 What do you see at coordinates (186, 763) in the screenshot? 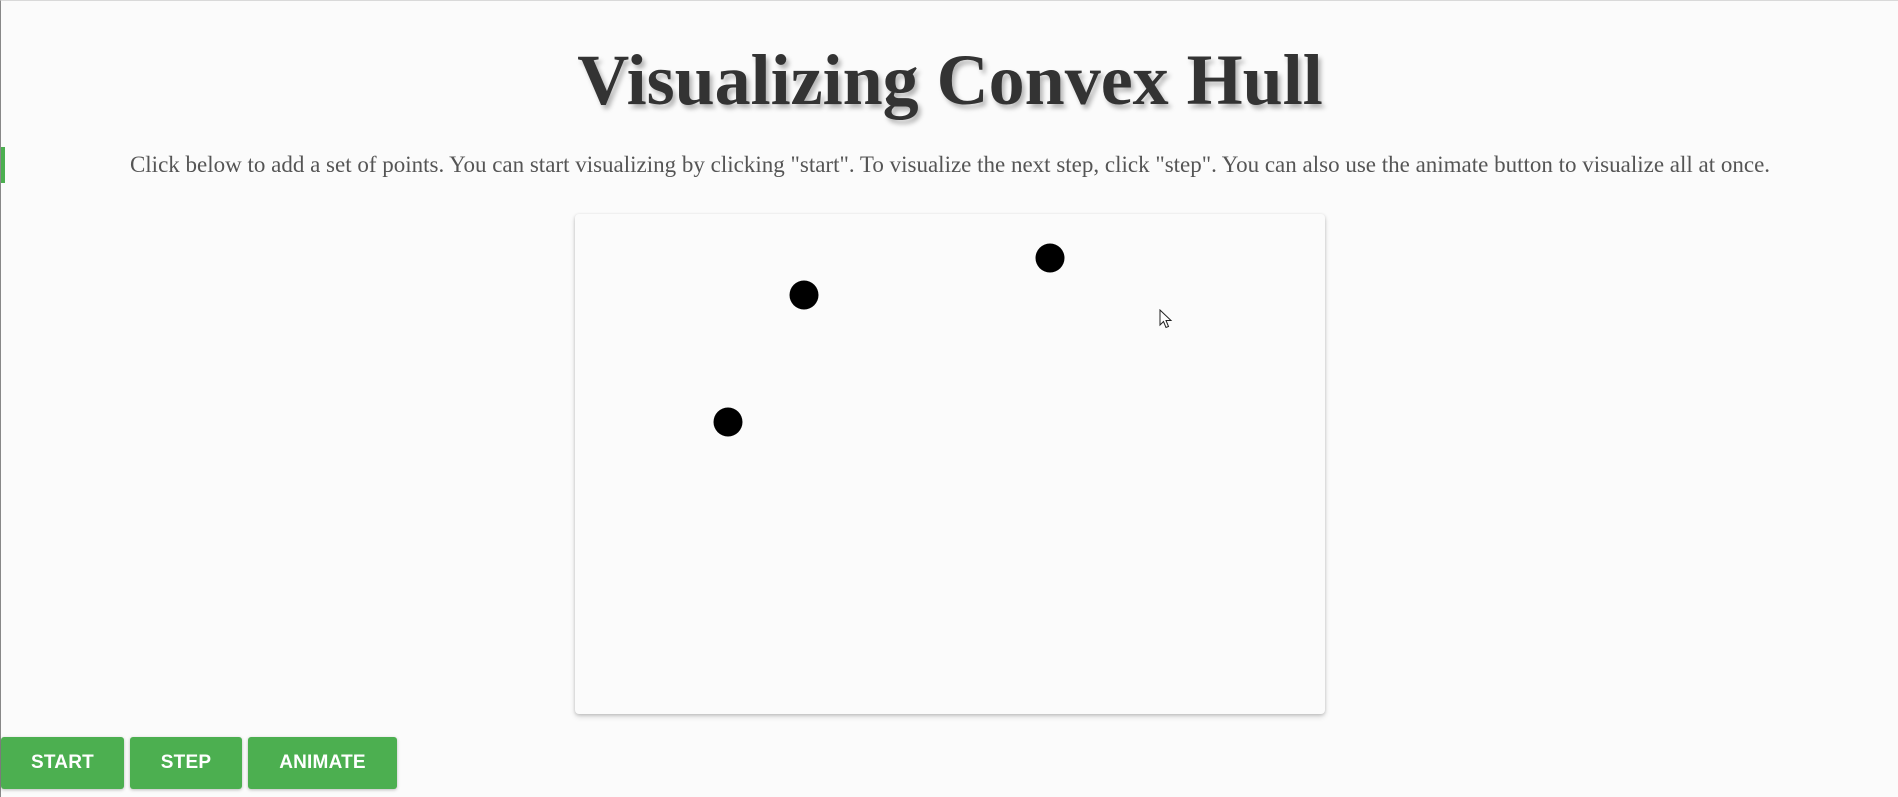
I see `step-button: STEP` at bounding box center [186, 763].